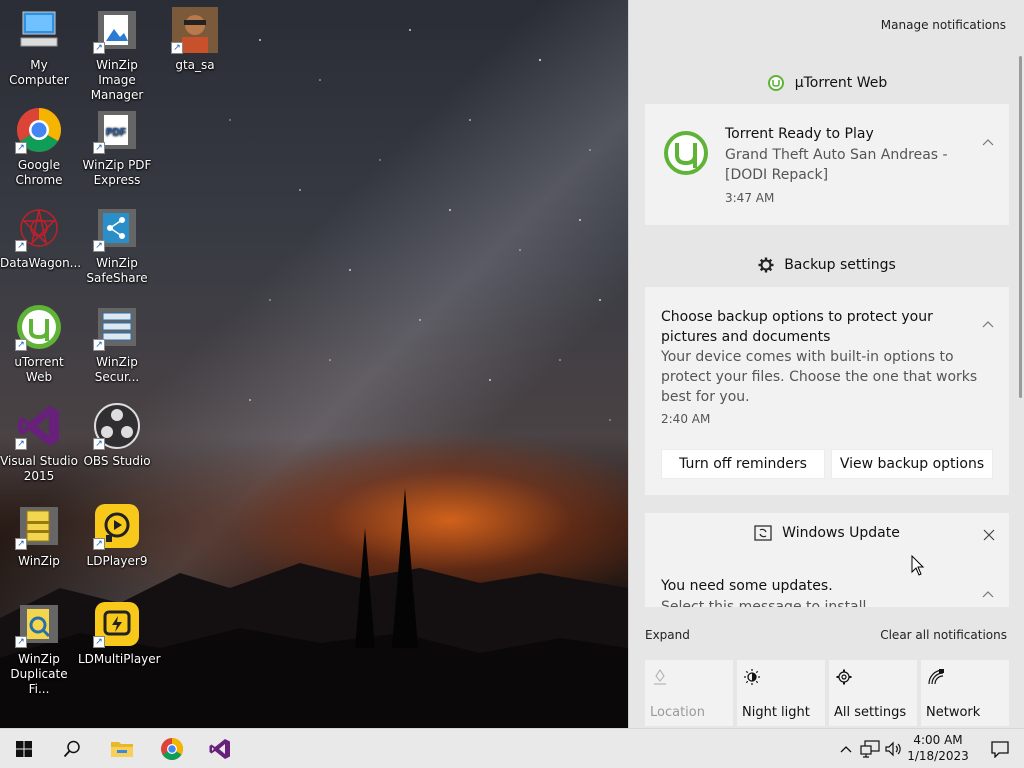 Image resolution: width=1024 pixels, height=768 pixels. I want to click on svg-text: PDF, so click(116, 132).